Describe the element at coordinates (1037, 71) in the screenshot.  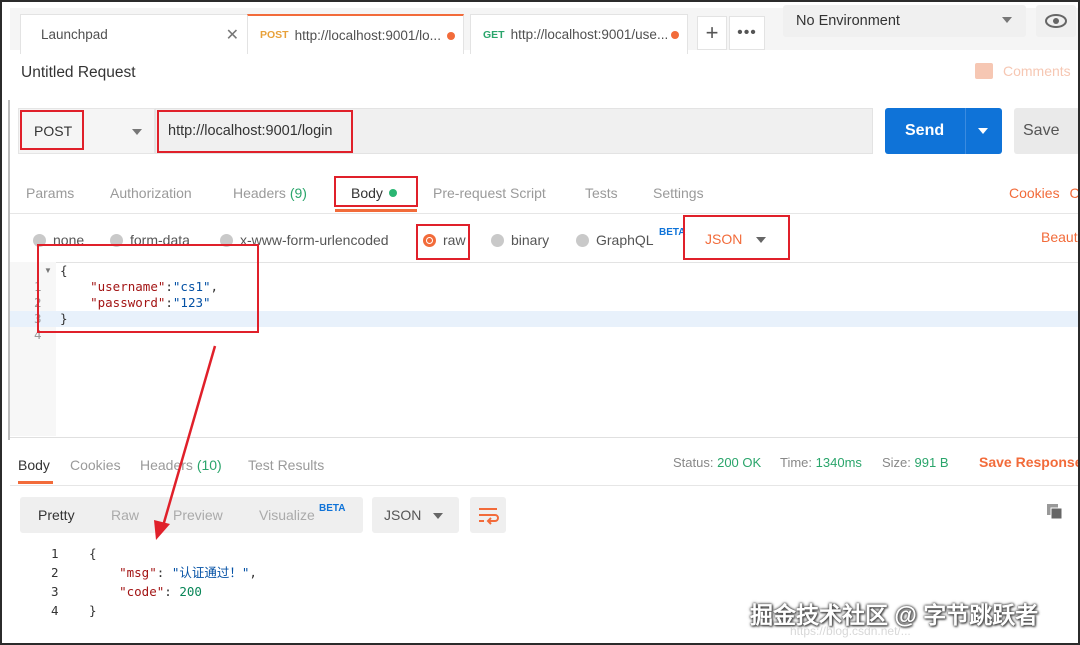
I see `comments-label: Comments` at that location.